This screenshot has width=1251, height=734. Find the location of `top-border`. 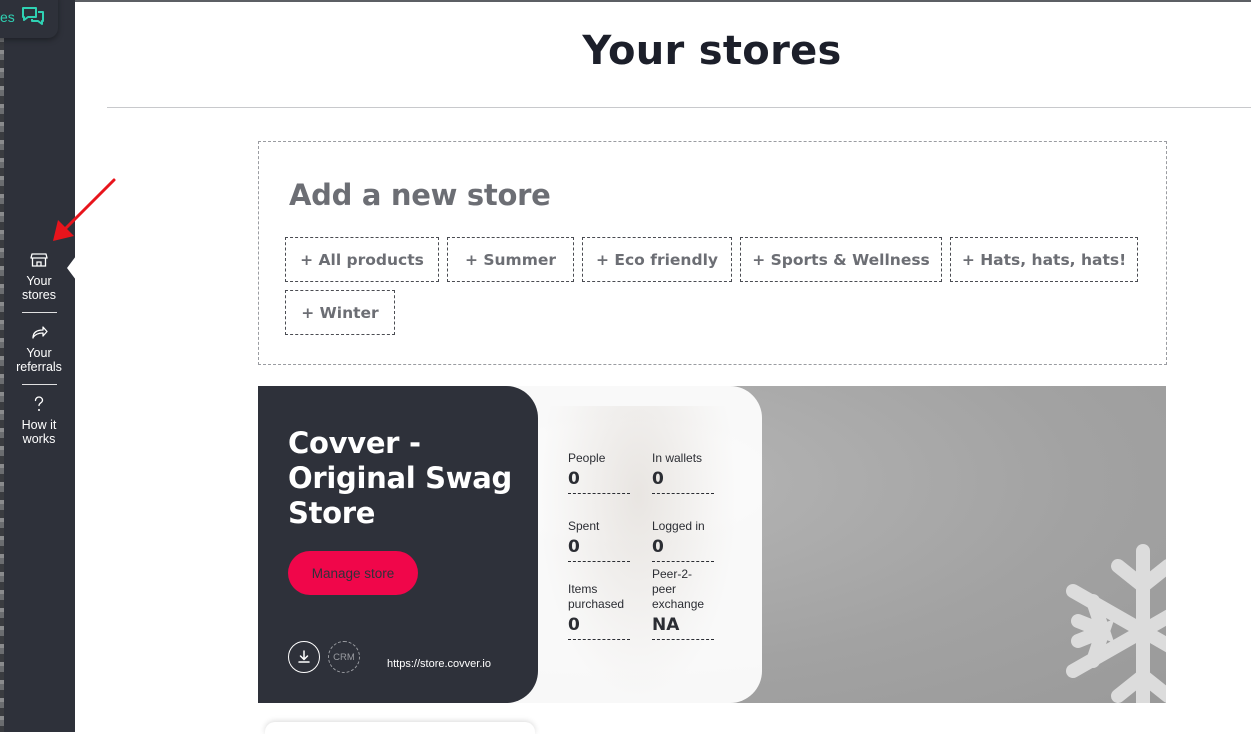

top-border is located at coordinates (663, 1).